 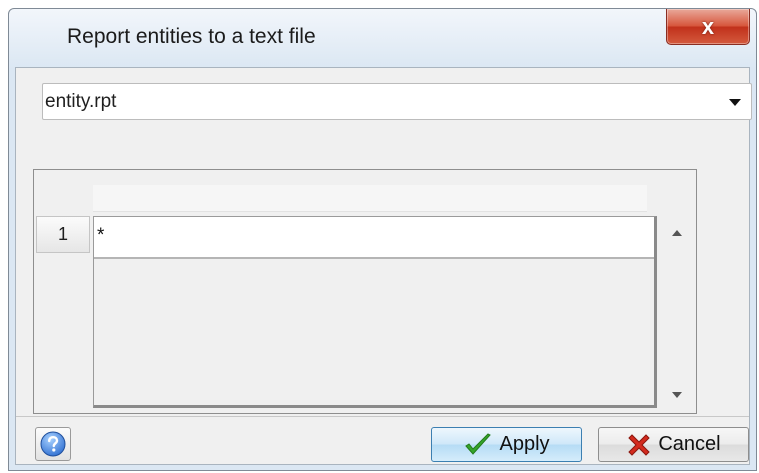 I want to click on grid-cell-row-1: *, so click(x=374, y=238).